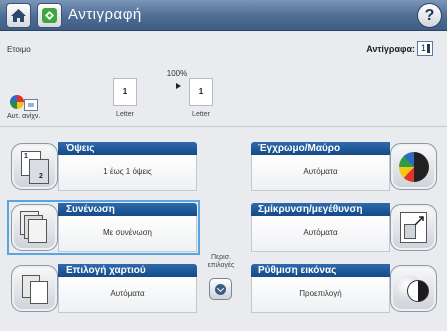 The image size is (447, 331). Describe the element at coordinates (390, 49) in the screenshot. I see `copies-label: Αντίγραφα:` at that location.